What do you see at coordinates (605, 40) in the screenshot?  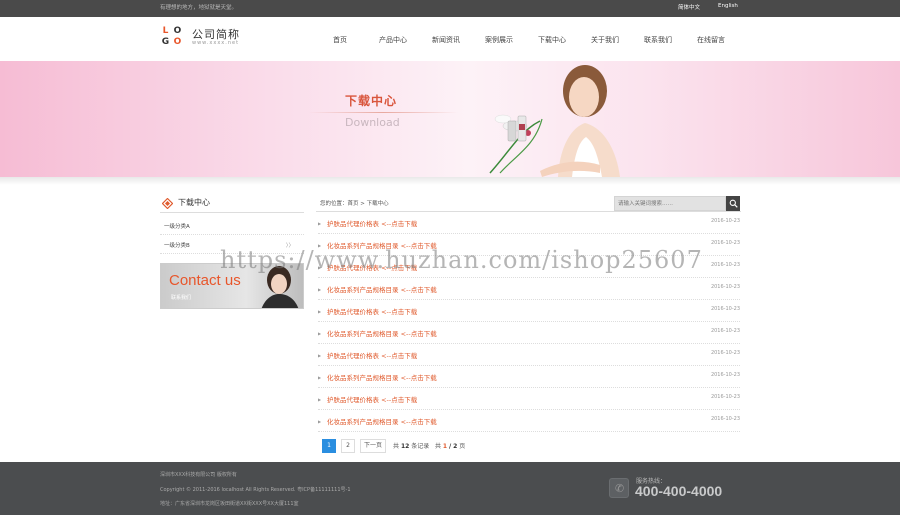 I see `nav-about: 关于我们` at bounding box center [605, 40].